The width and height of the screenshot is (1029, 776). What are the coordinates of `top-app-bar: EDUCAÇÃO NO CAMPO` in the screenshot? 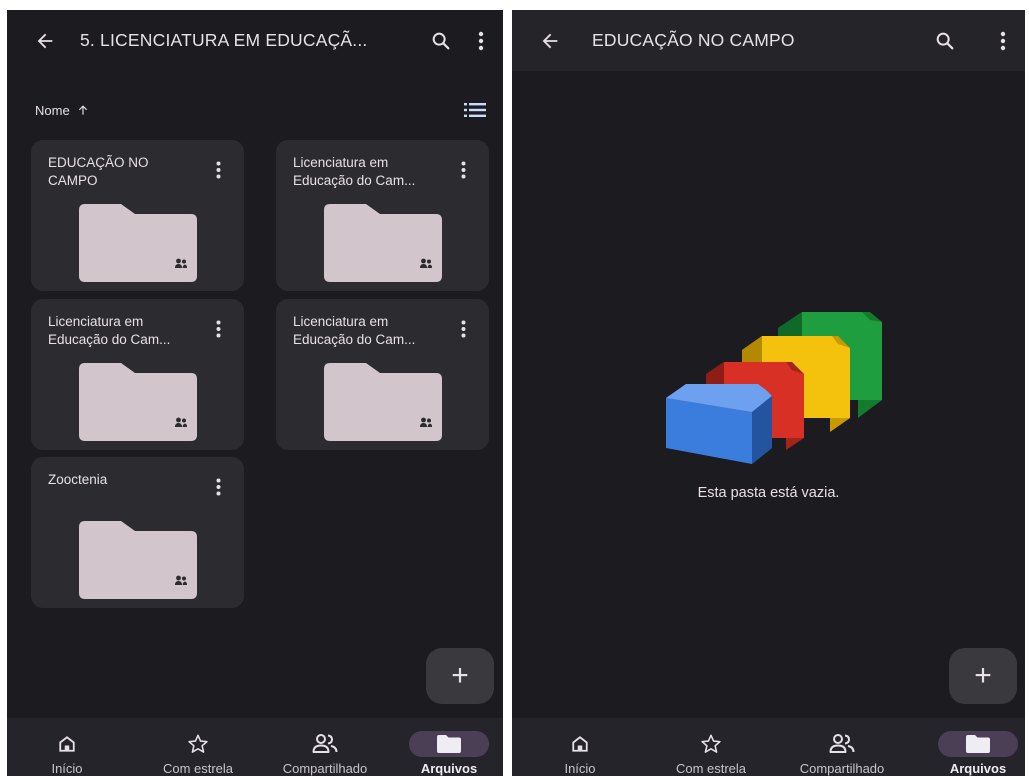 It's located at (768, 40).